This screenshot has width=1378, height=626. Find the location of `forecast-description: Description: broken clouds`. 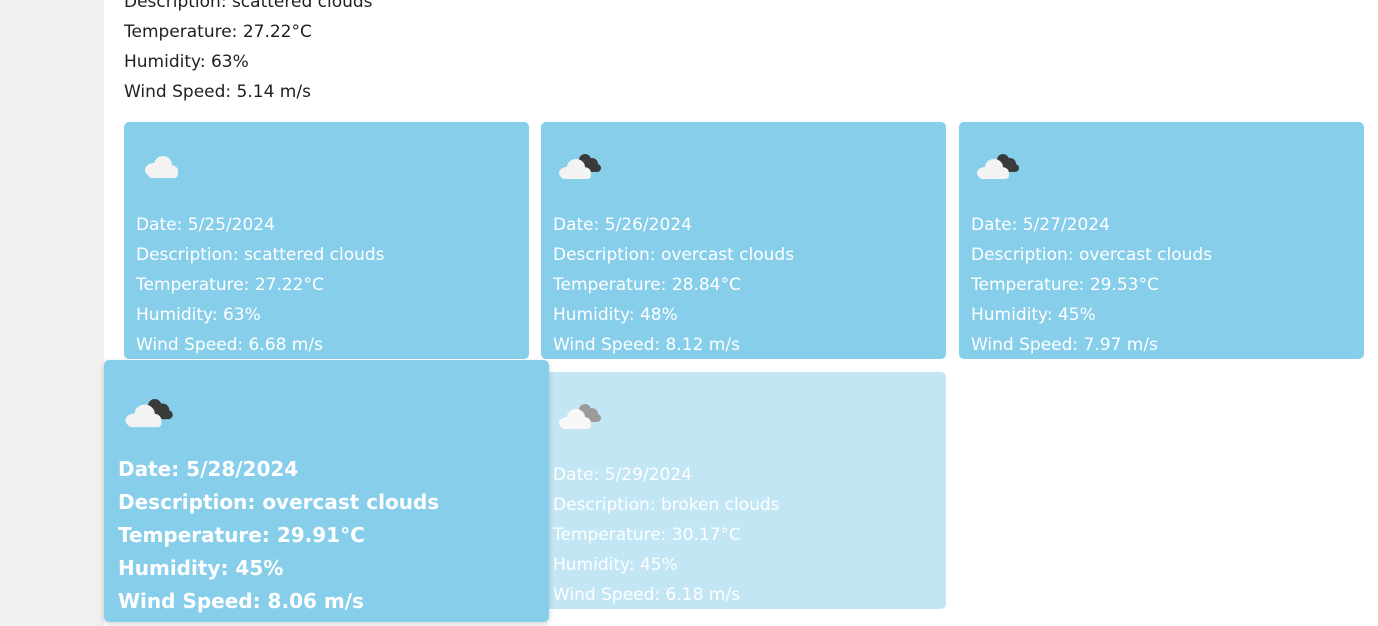

forecast-description: Description: broken clouds is located at coordinates (666, 505).